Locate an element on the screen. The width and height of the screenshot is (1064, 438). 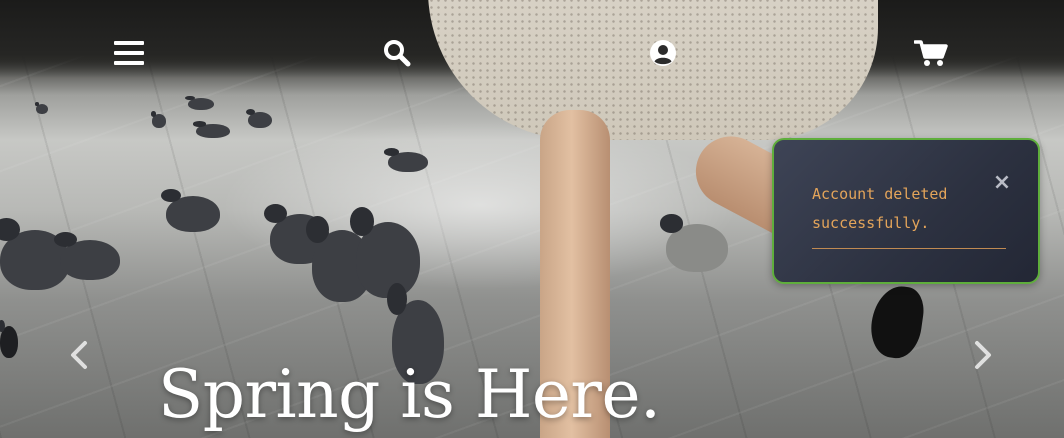
chevron-left-icon is located at coordinates (79, 355).